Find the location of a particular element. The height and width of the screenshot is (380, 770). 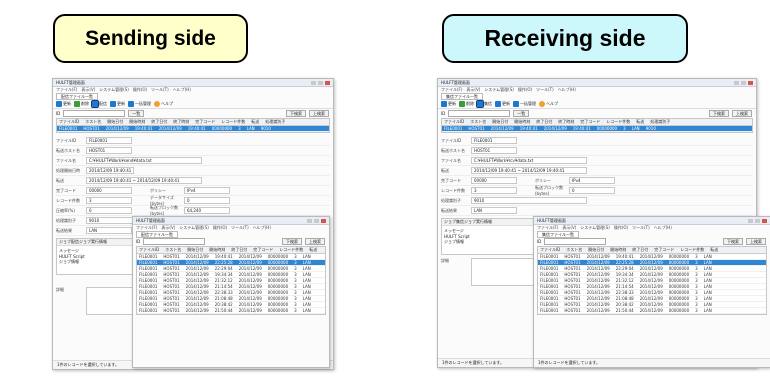

grid-cell: FILE0001 is located at coordinates (549, 310).